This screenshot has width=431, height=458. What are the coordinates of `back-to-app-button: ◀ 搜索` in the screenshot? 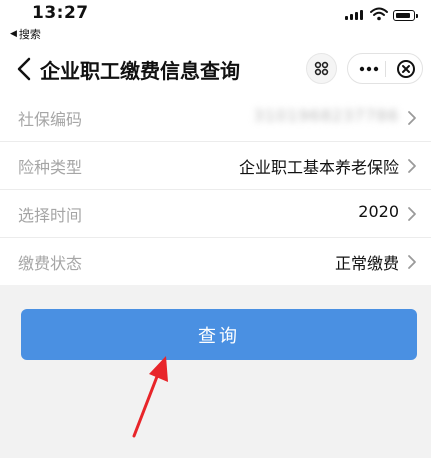 It's located at (25, 34).